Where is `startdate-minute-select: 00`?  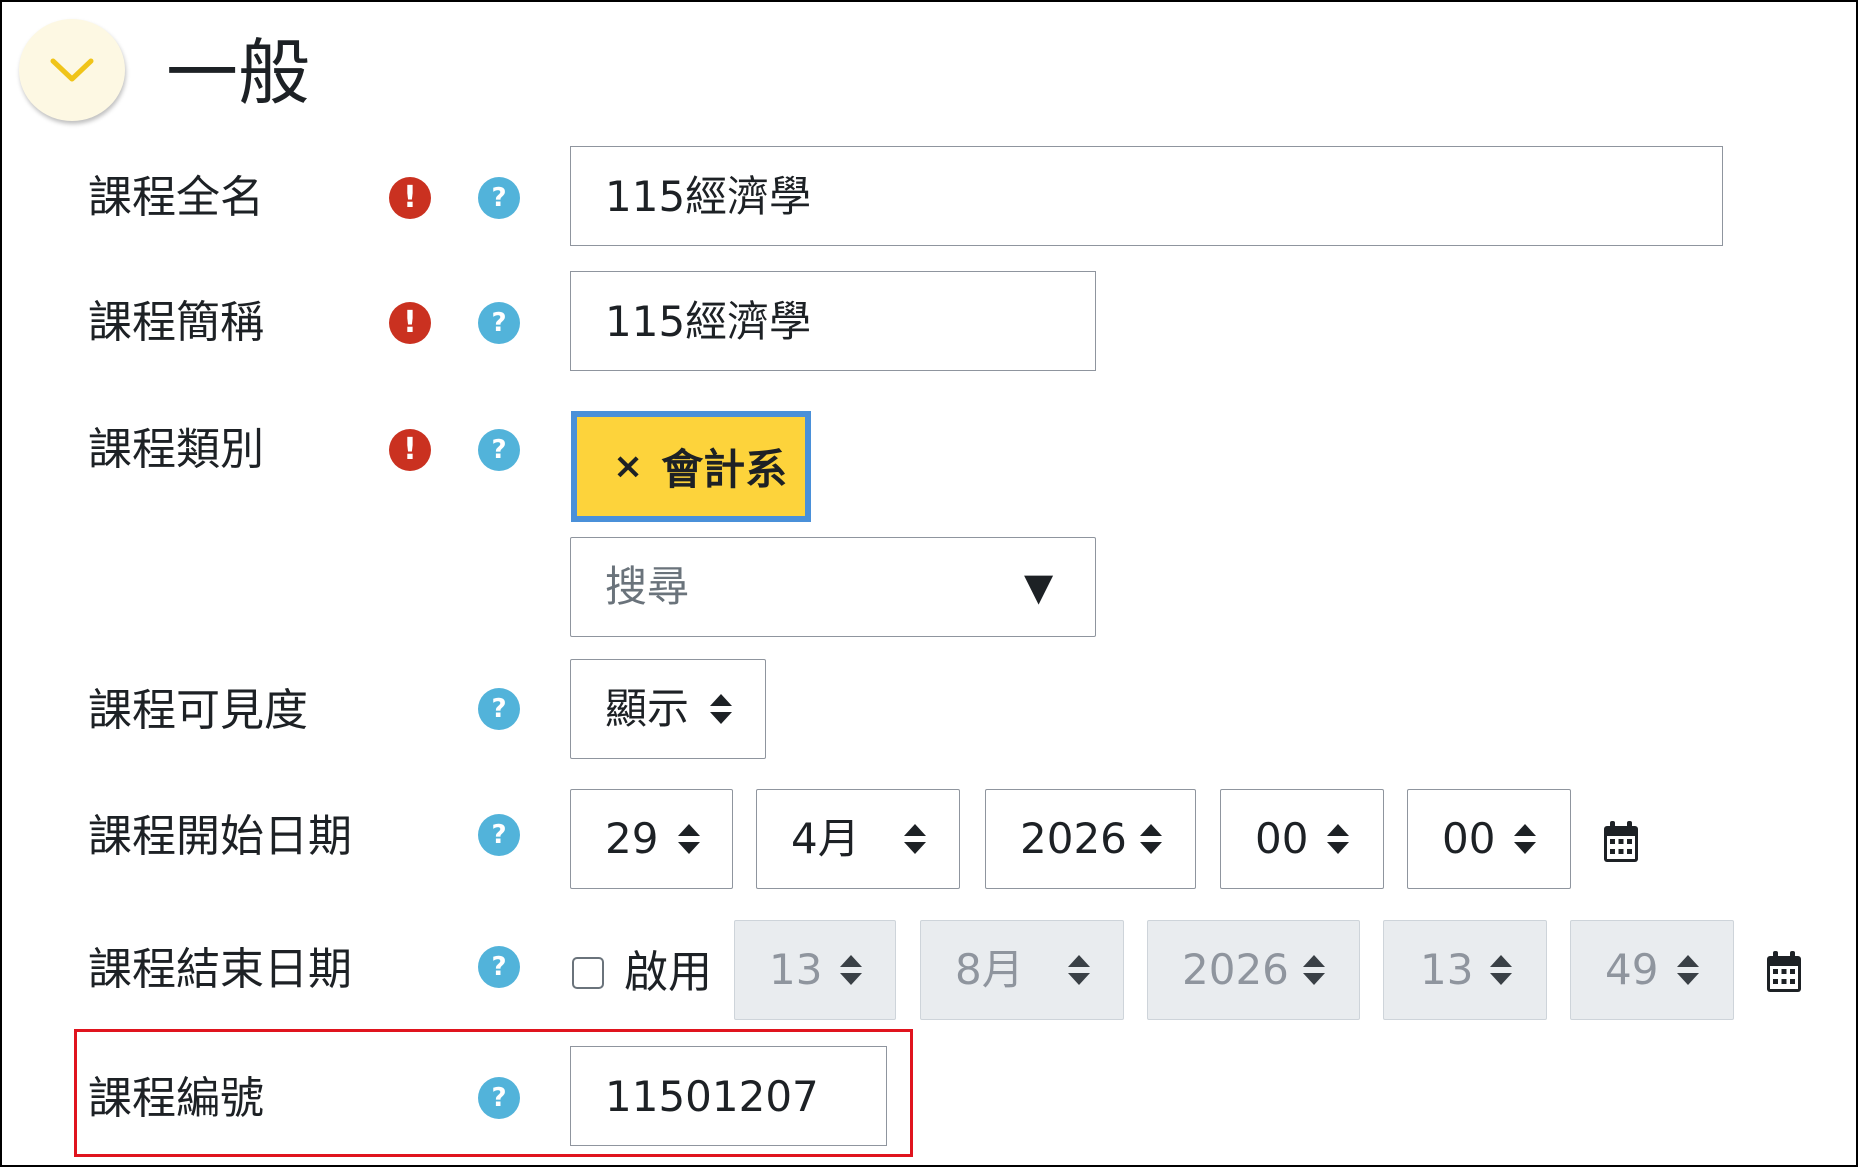 startdate-minute-select: 00 is located at coordinates (1489, 839).